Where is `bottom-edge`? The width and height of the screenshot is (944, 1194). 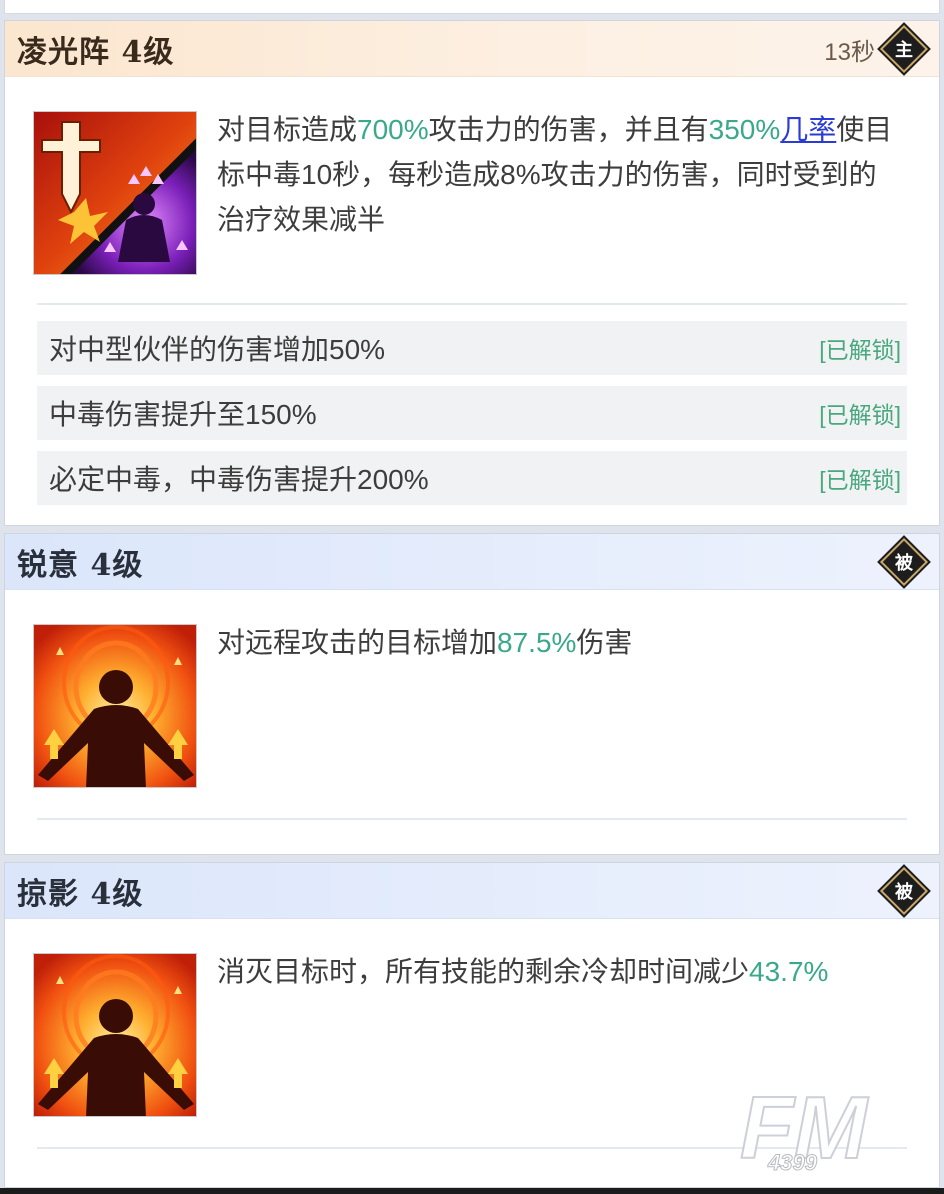 bottom-edge is located at coordinates (472, 1191).